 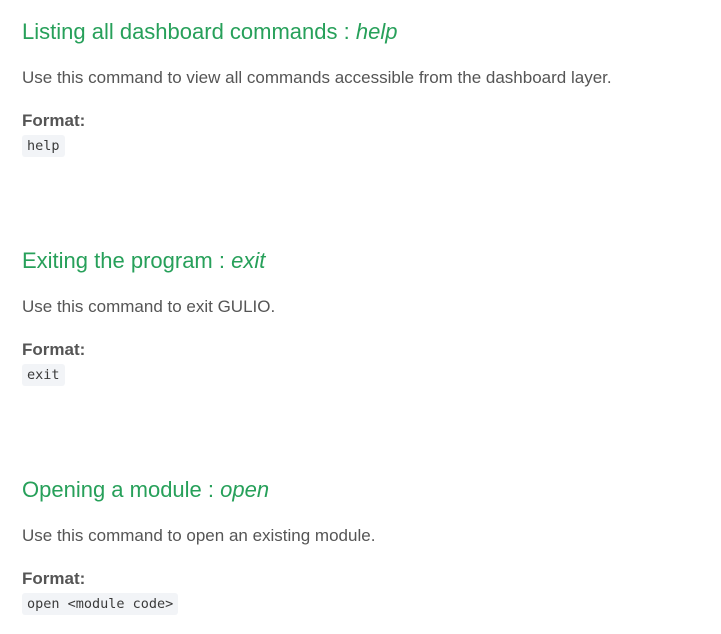 I want to click on command-name: exit, so click(x=248, y=260).